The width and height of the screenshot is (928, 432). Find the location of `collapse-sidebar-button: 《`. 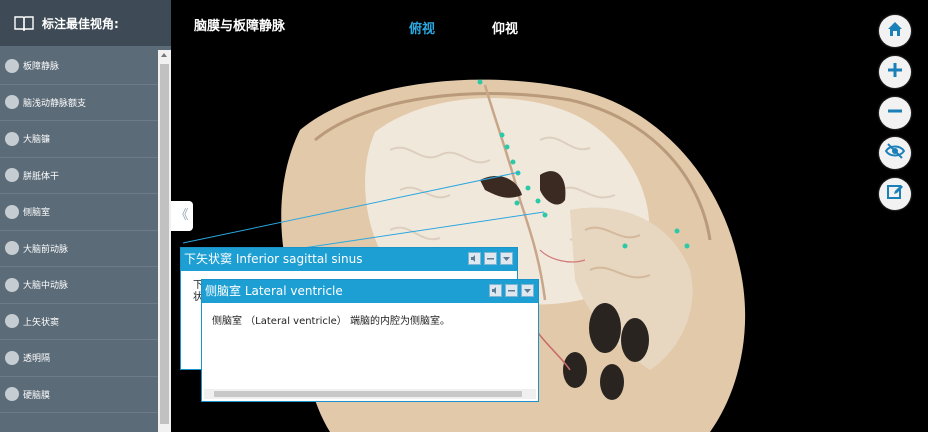

collapse-sidebar-button: 《 is located at coordinates (182, 216).